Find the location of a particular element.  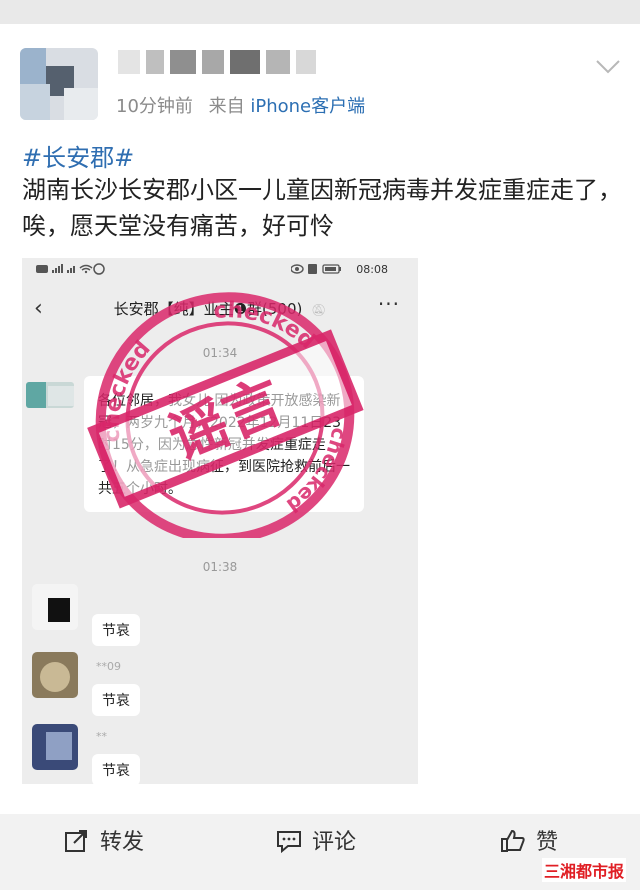

comment-button: 评论 is located at coordinates (316, 840).